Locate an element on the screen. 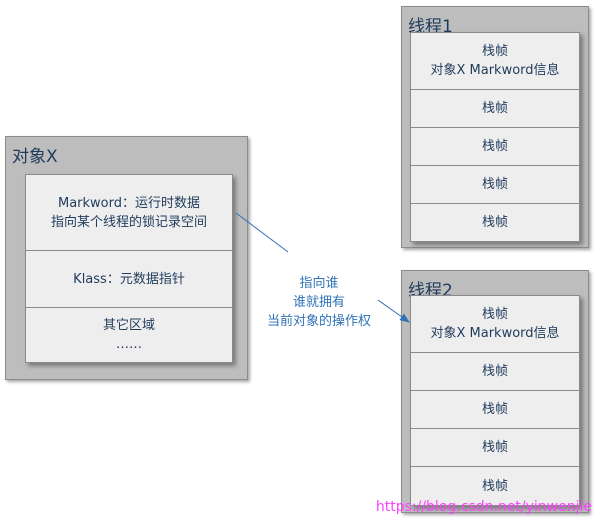 The image size is (598, 521). connector-label-line: 当前对象的操作权 is located at coordinates (318, 321).